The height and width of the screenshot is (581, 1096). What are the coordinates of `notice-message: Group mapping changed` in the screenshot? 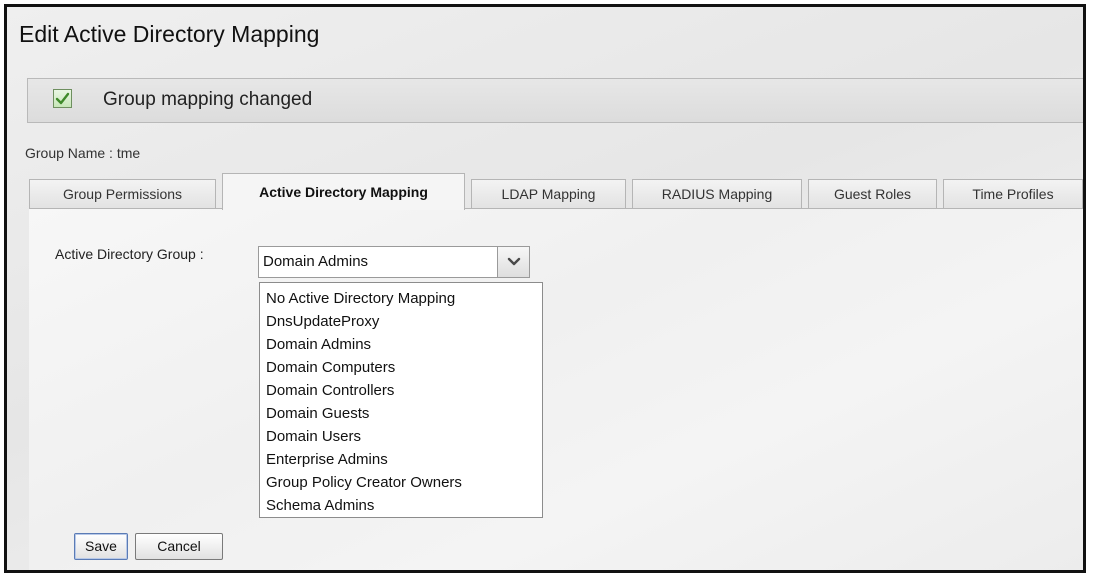 It's located at (208, 99).